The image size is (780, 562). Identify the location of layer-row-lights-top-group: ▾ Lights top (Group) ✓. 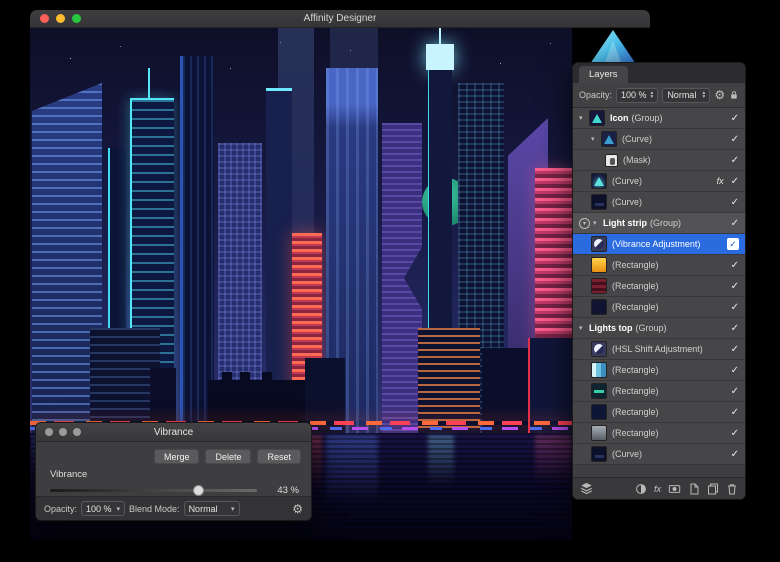
(659, 328).